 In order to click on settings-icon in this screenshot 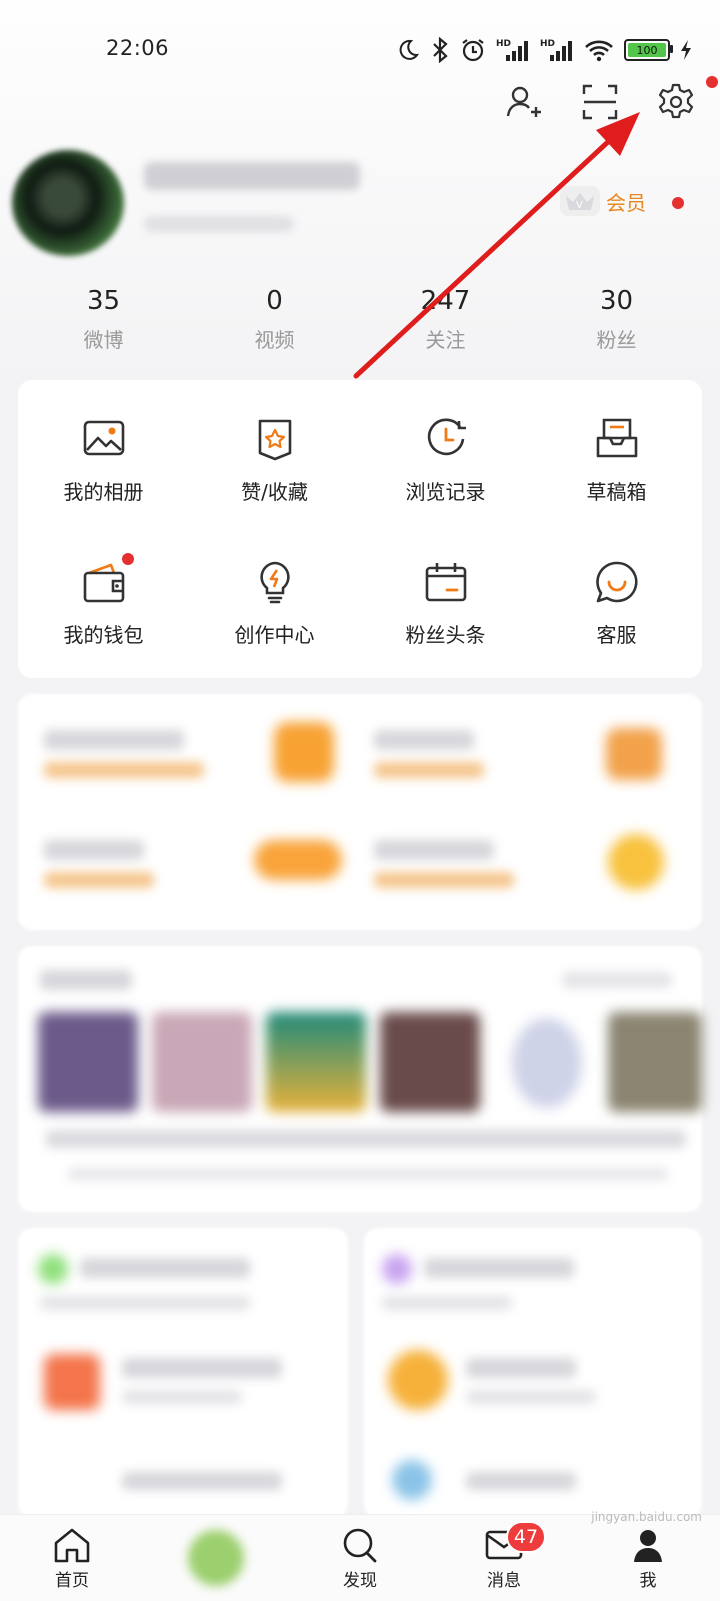, I will do `click(676, 101)`.